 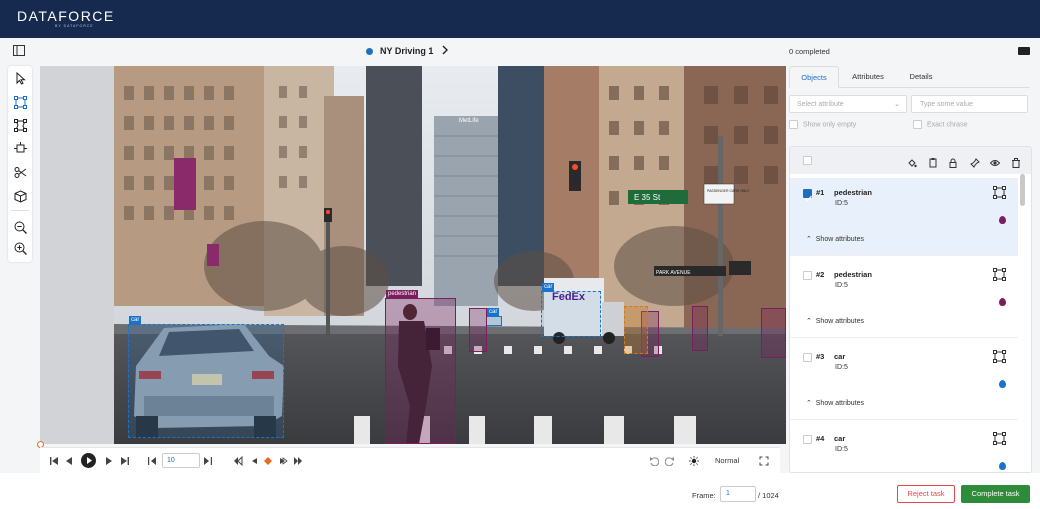 What do you see at coordinates (20, 148) in the screenshot?
I see `keypoints-icon` at bounding box center [20, 148].